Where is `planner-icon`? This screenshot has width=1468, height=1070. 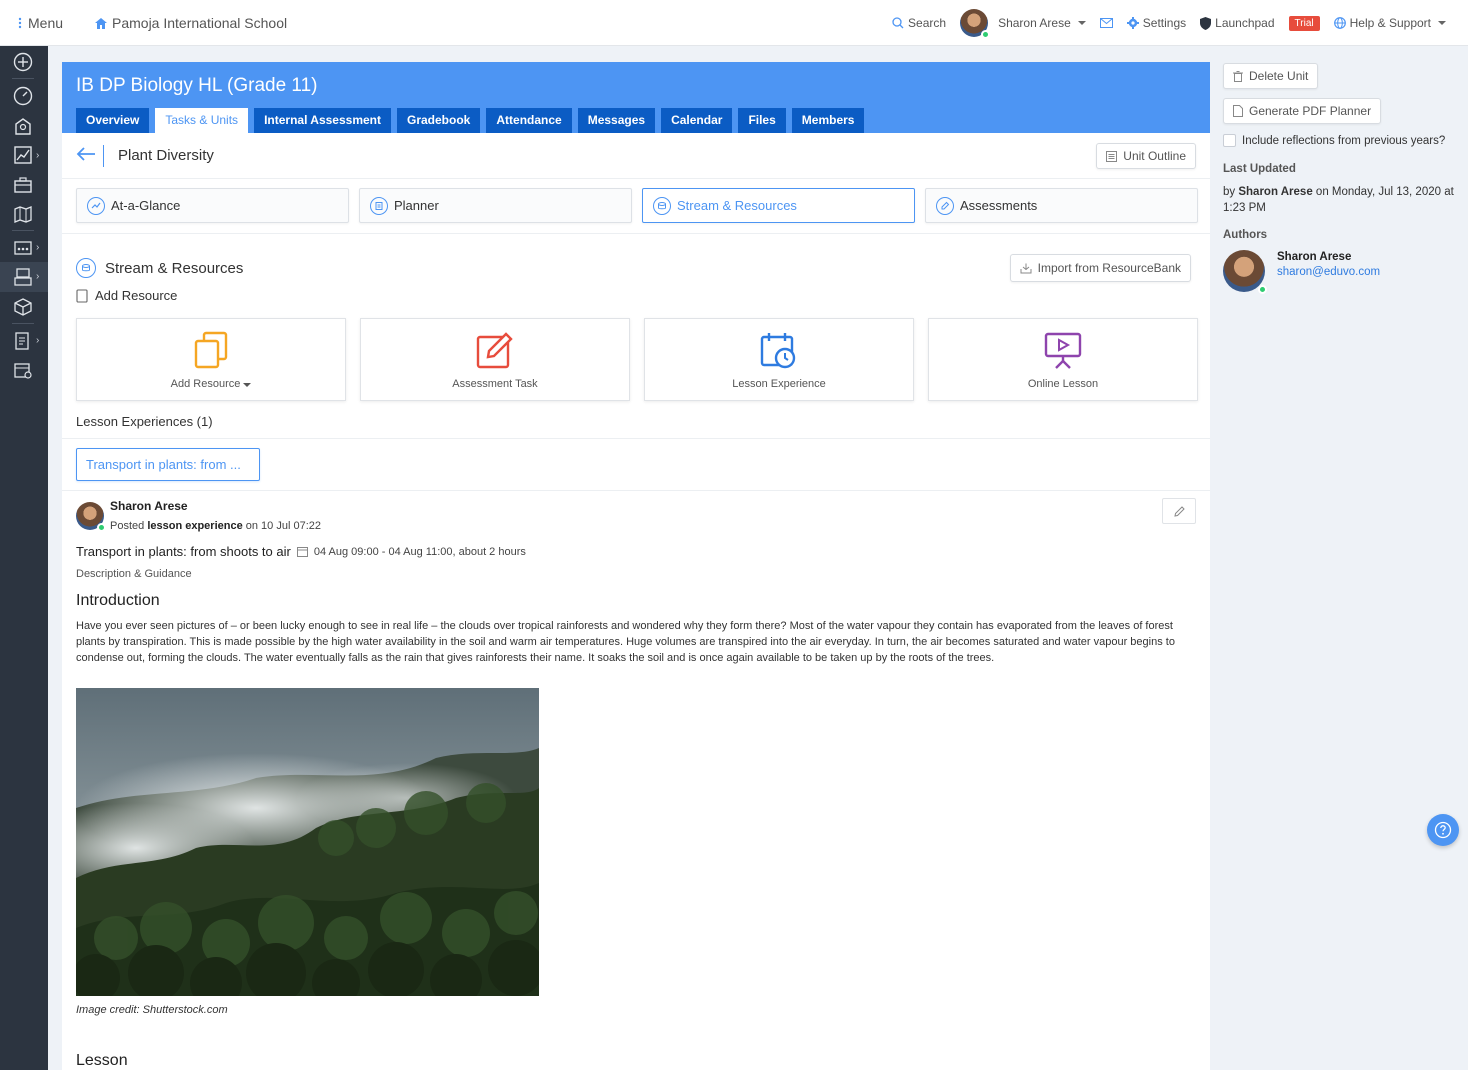 planner-icon is located at coordinates (379, 205).